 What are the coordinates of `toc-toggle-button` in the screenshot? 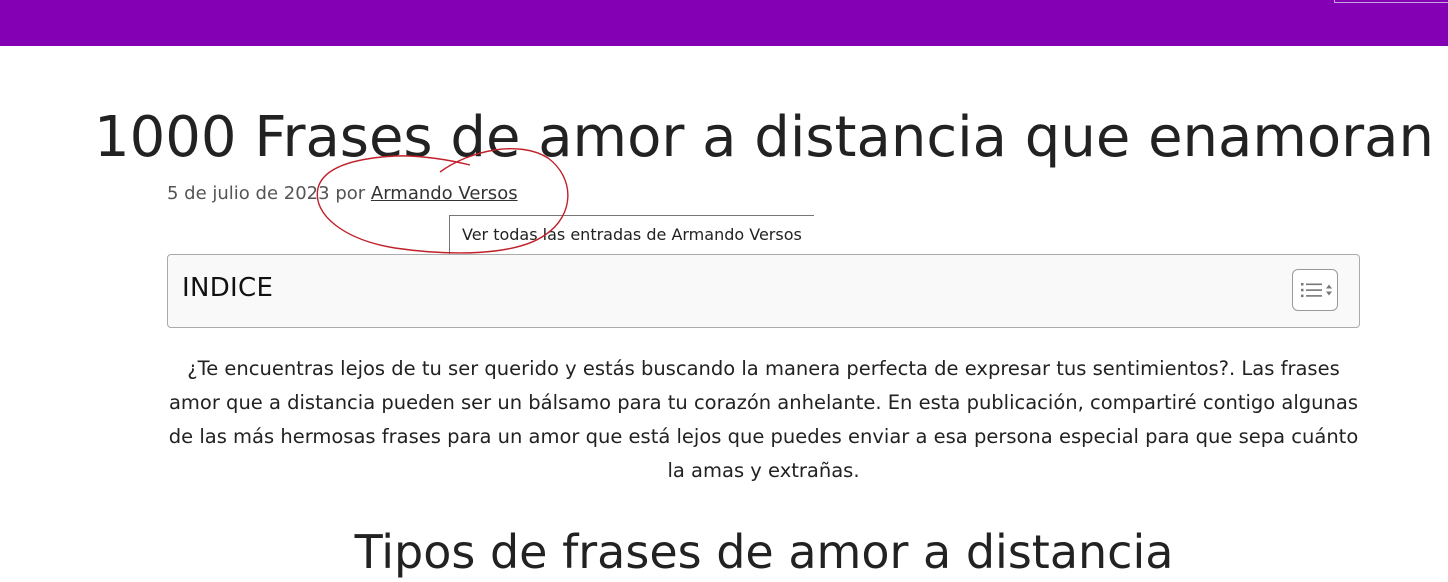 It's located at (1315, 290).